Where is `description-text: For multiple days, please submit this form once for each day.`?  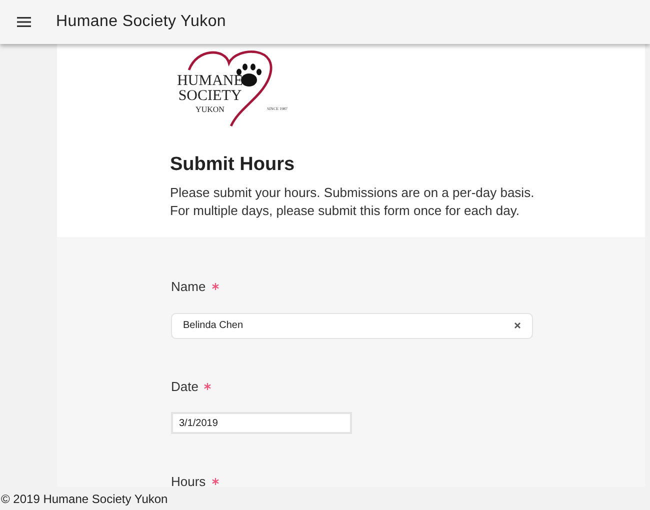 description-text: For multiple days, please submit this form once for each day. is located at coordinates (345, 211).